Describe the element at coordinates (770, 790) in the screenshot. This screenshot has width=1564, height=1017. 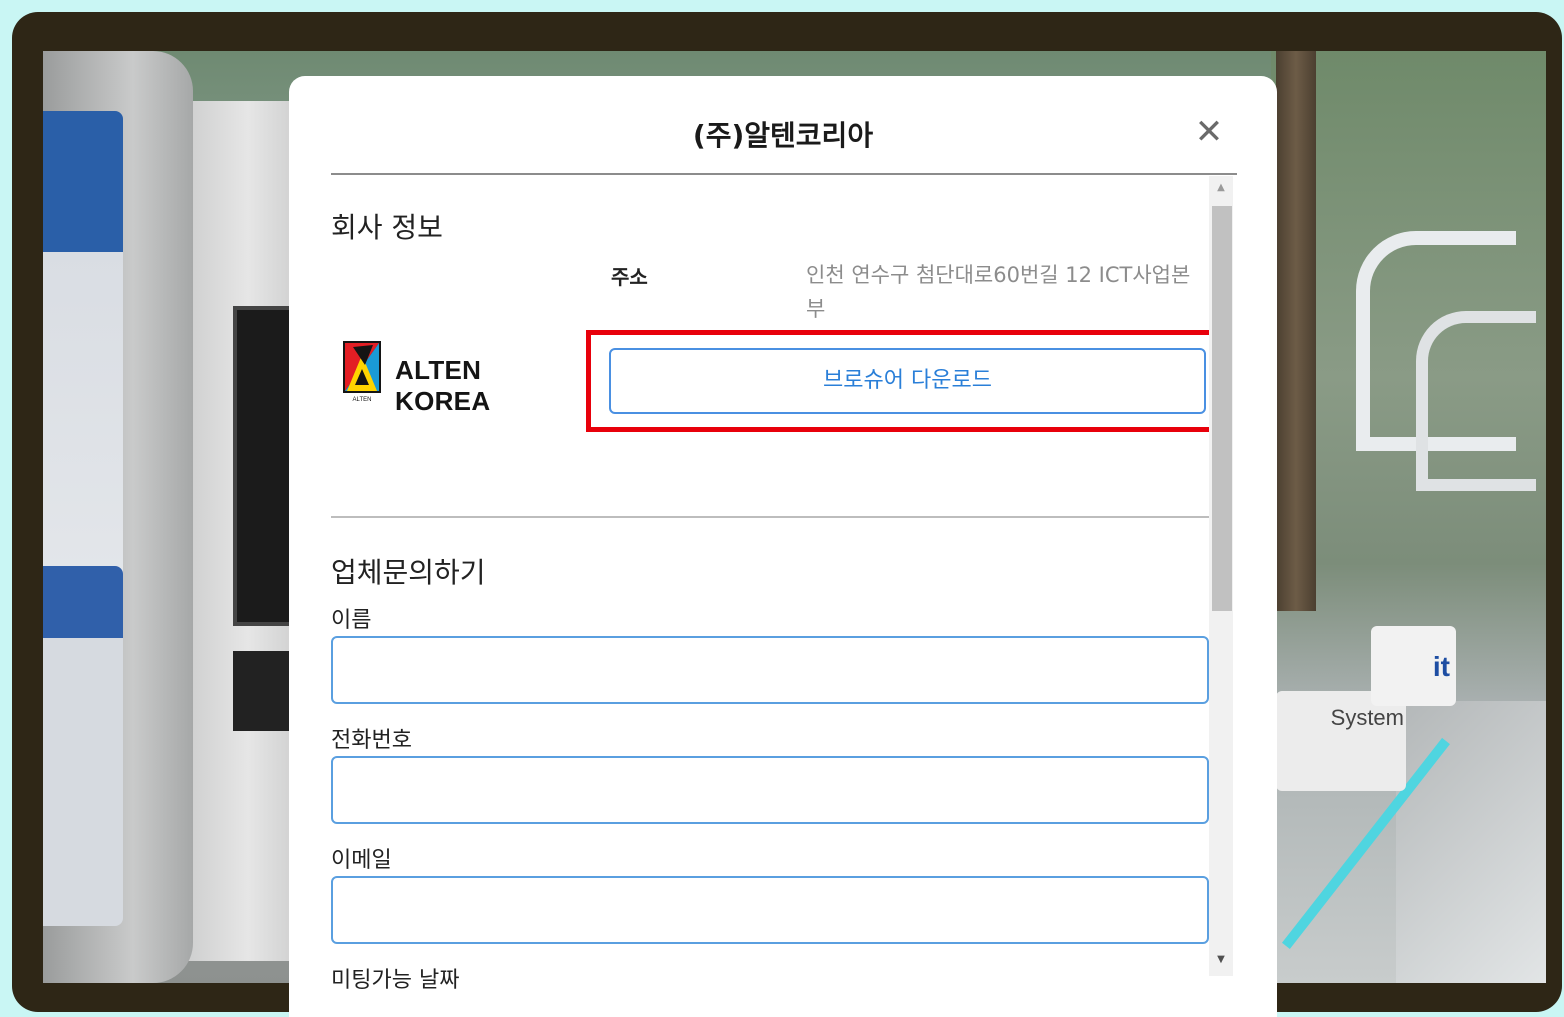
I see `phone-field` at that location.